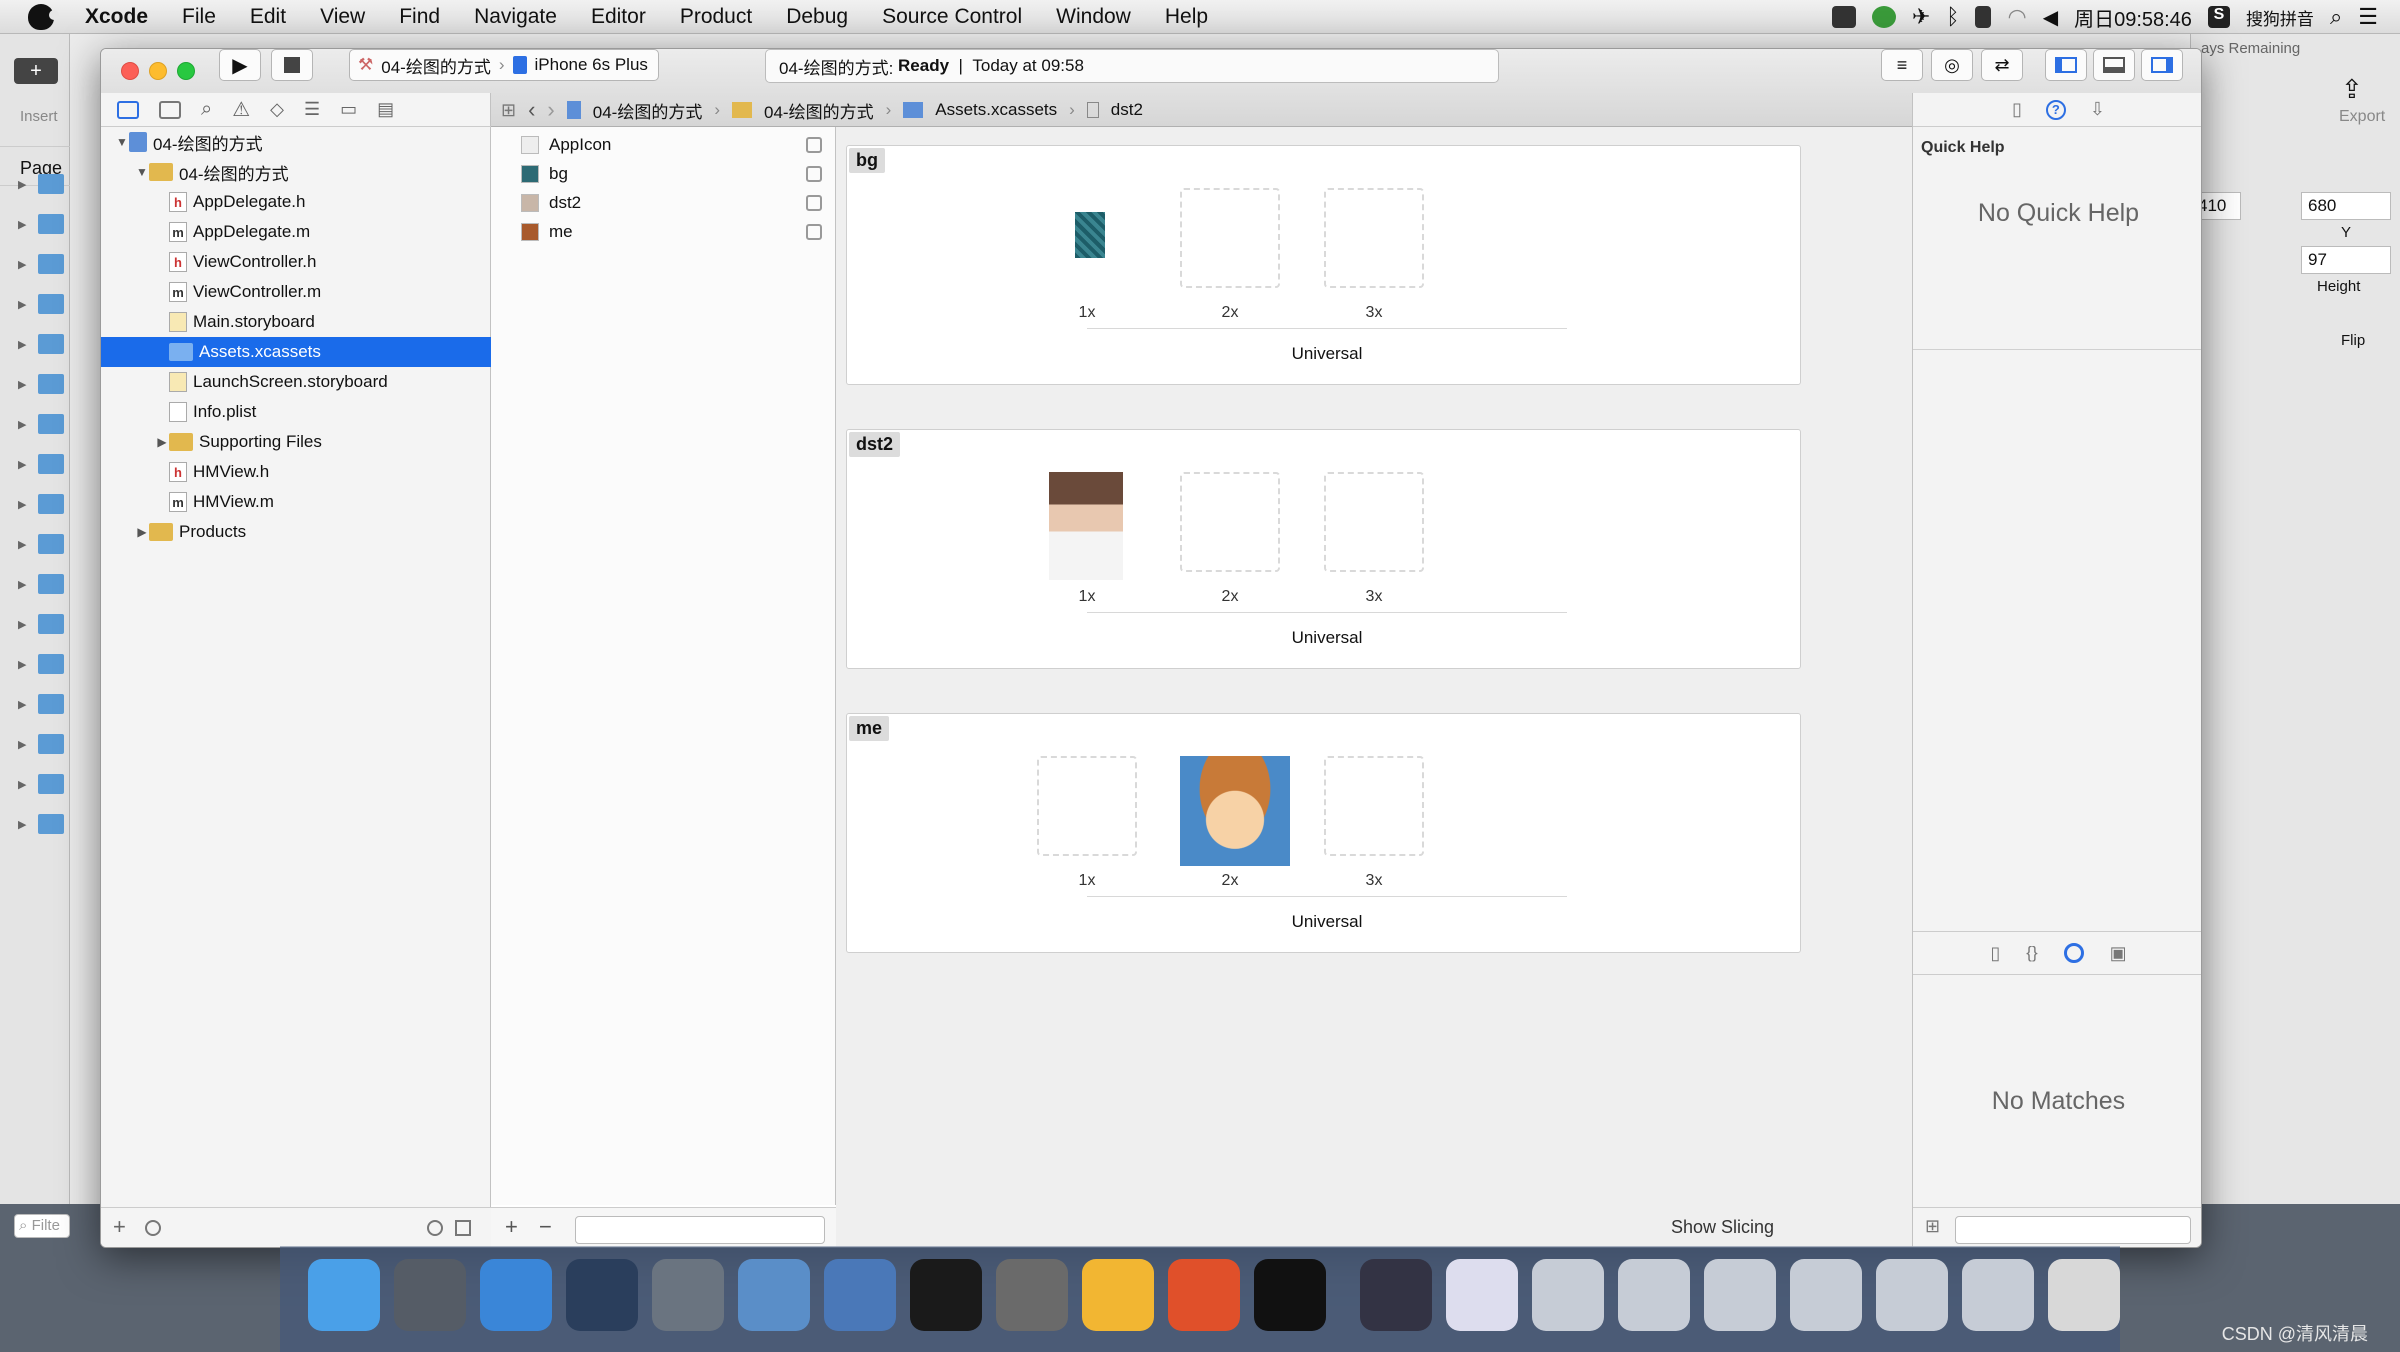 The image size is (2400, 1352). What do you see at coordinates (508, 110) in the screenshot?
I see `grid-icon: ⊞` at bounding box center [508, 110].